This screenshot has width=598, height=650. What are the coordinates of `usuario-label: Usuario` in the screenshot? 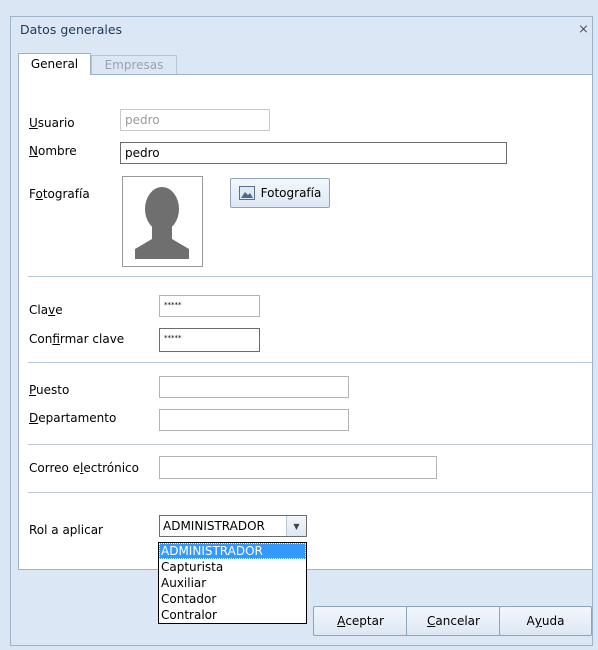 It's located at (52, 123).